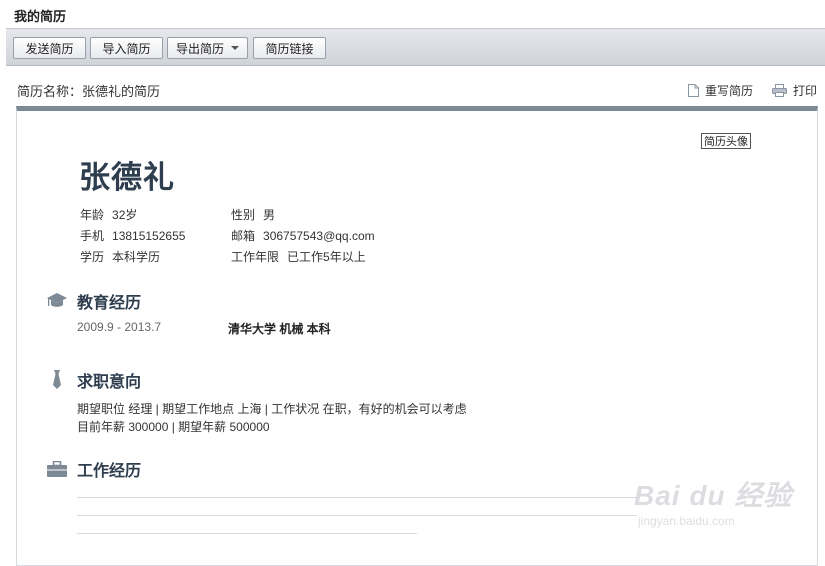 The width and height of the screenshot is (825, 566). Describe the element at coordinates (92, 215) in the screenshot. I see `age-key: 年龄` at that location.